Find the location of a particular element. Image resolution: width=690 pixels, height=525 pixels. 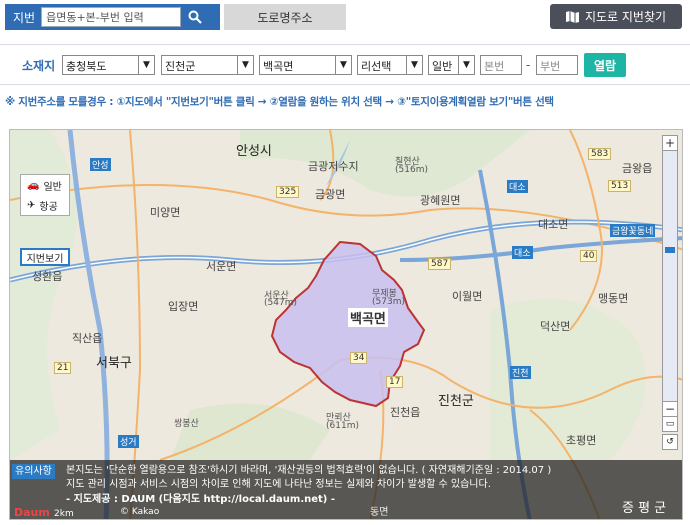

map-label: 초평면 is located at coordinates (581, 440).